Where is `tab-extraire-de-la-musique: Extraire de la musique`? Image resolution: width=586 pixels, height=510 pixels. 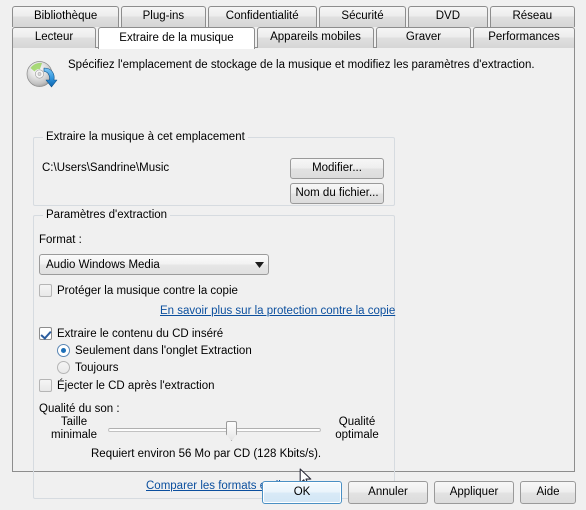
tab-extraire-de-la-musique: Extraire de la musique is located at coordinates (176, 38).